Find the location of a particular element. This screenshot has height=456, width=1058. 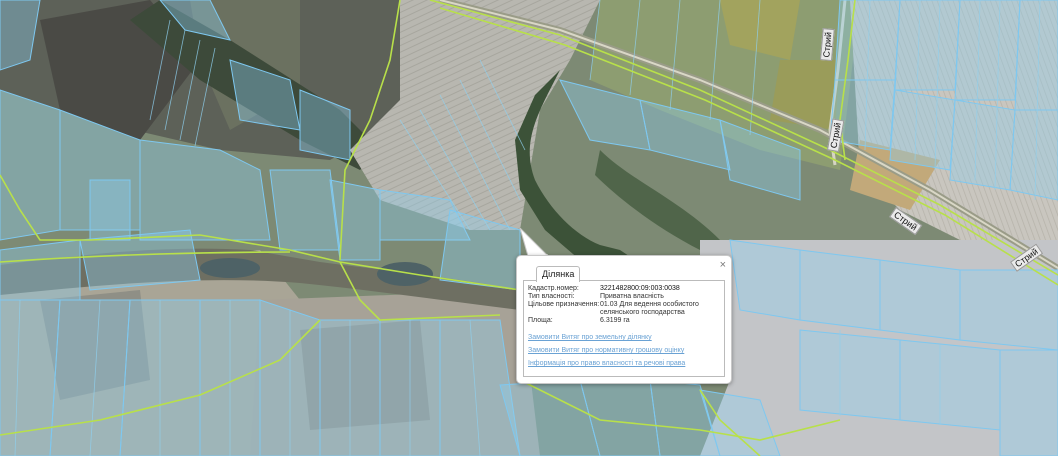

order-parcel-extract-link: Замовити Витяг про земельну ділянку is located at coordinates (626, 337).